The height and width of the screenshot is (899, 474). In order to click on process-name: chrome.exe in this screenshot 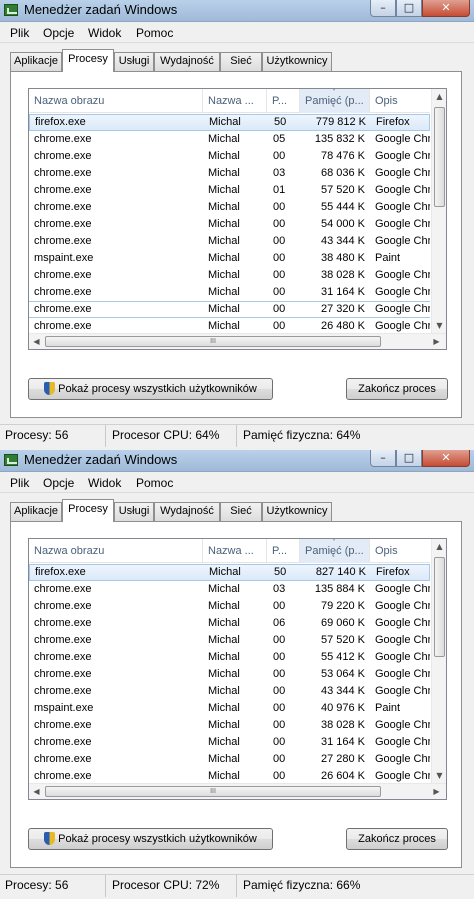, I will do `click(63, 640)`.